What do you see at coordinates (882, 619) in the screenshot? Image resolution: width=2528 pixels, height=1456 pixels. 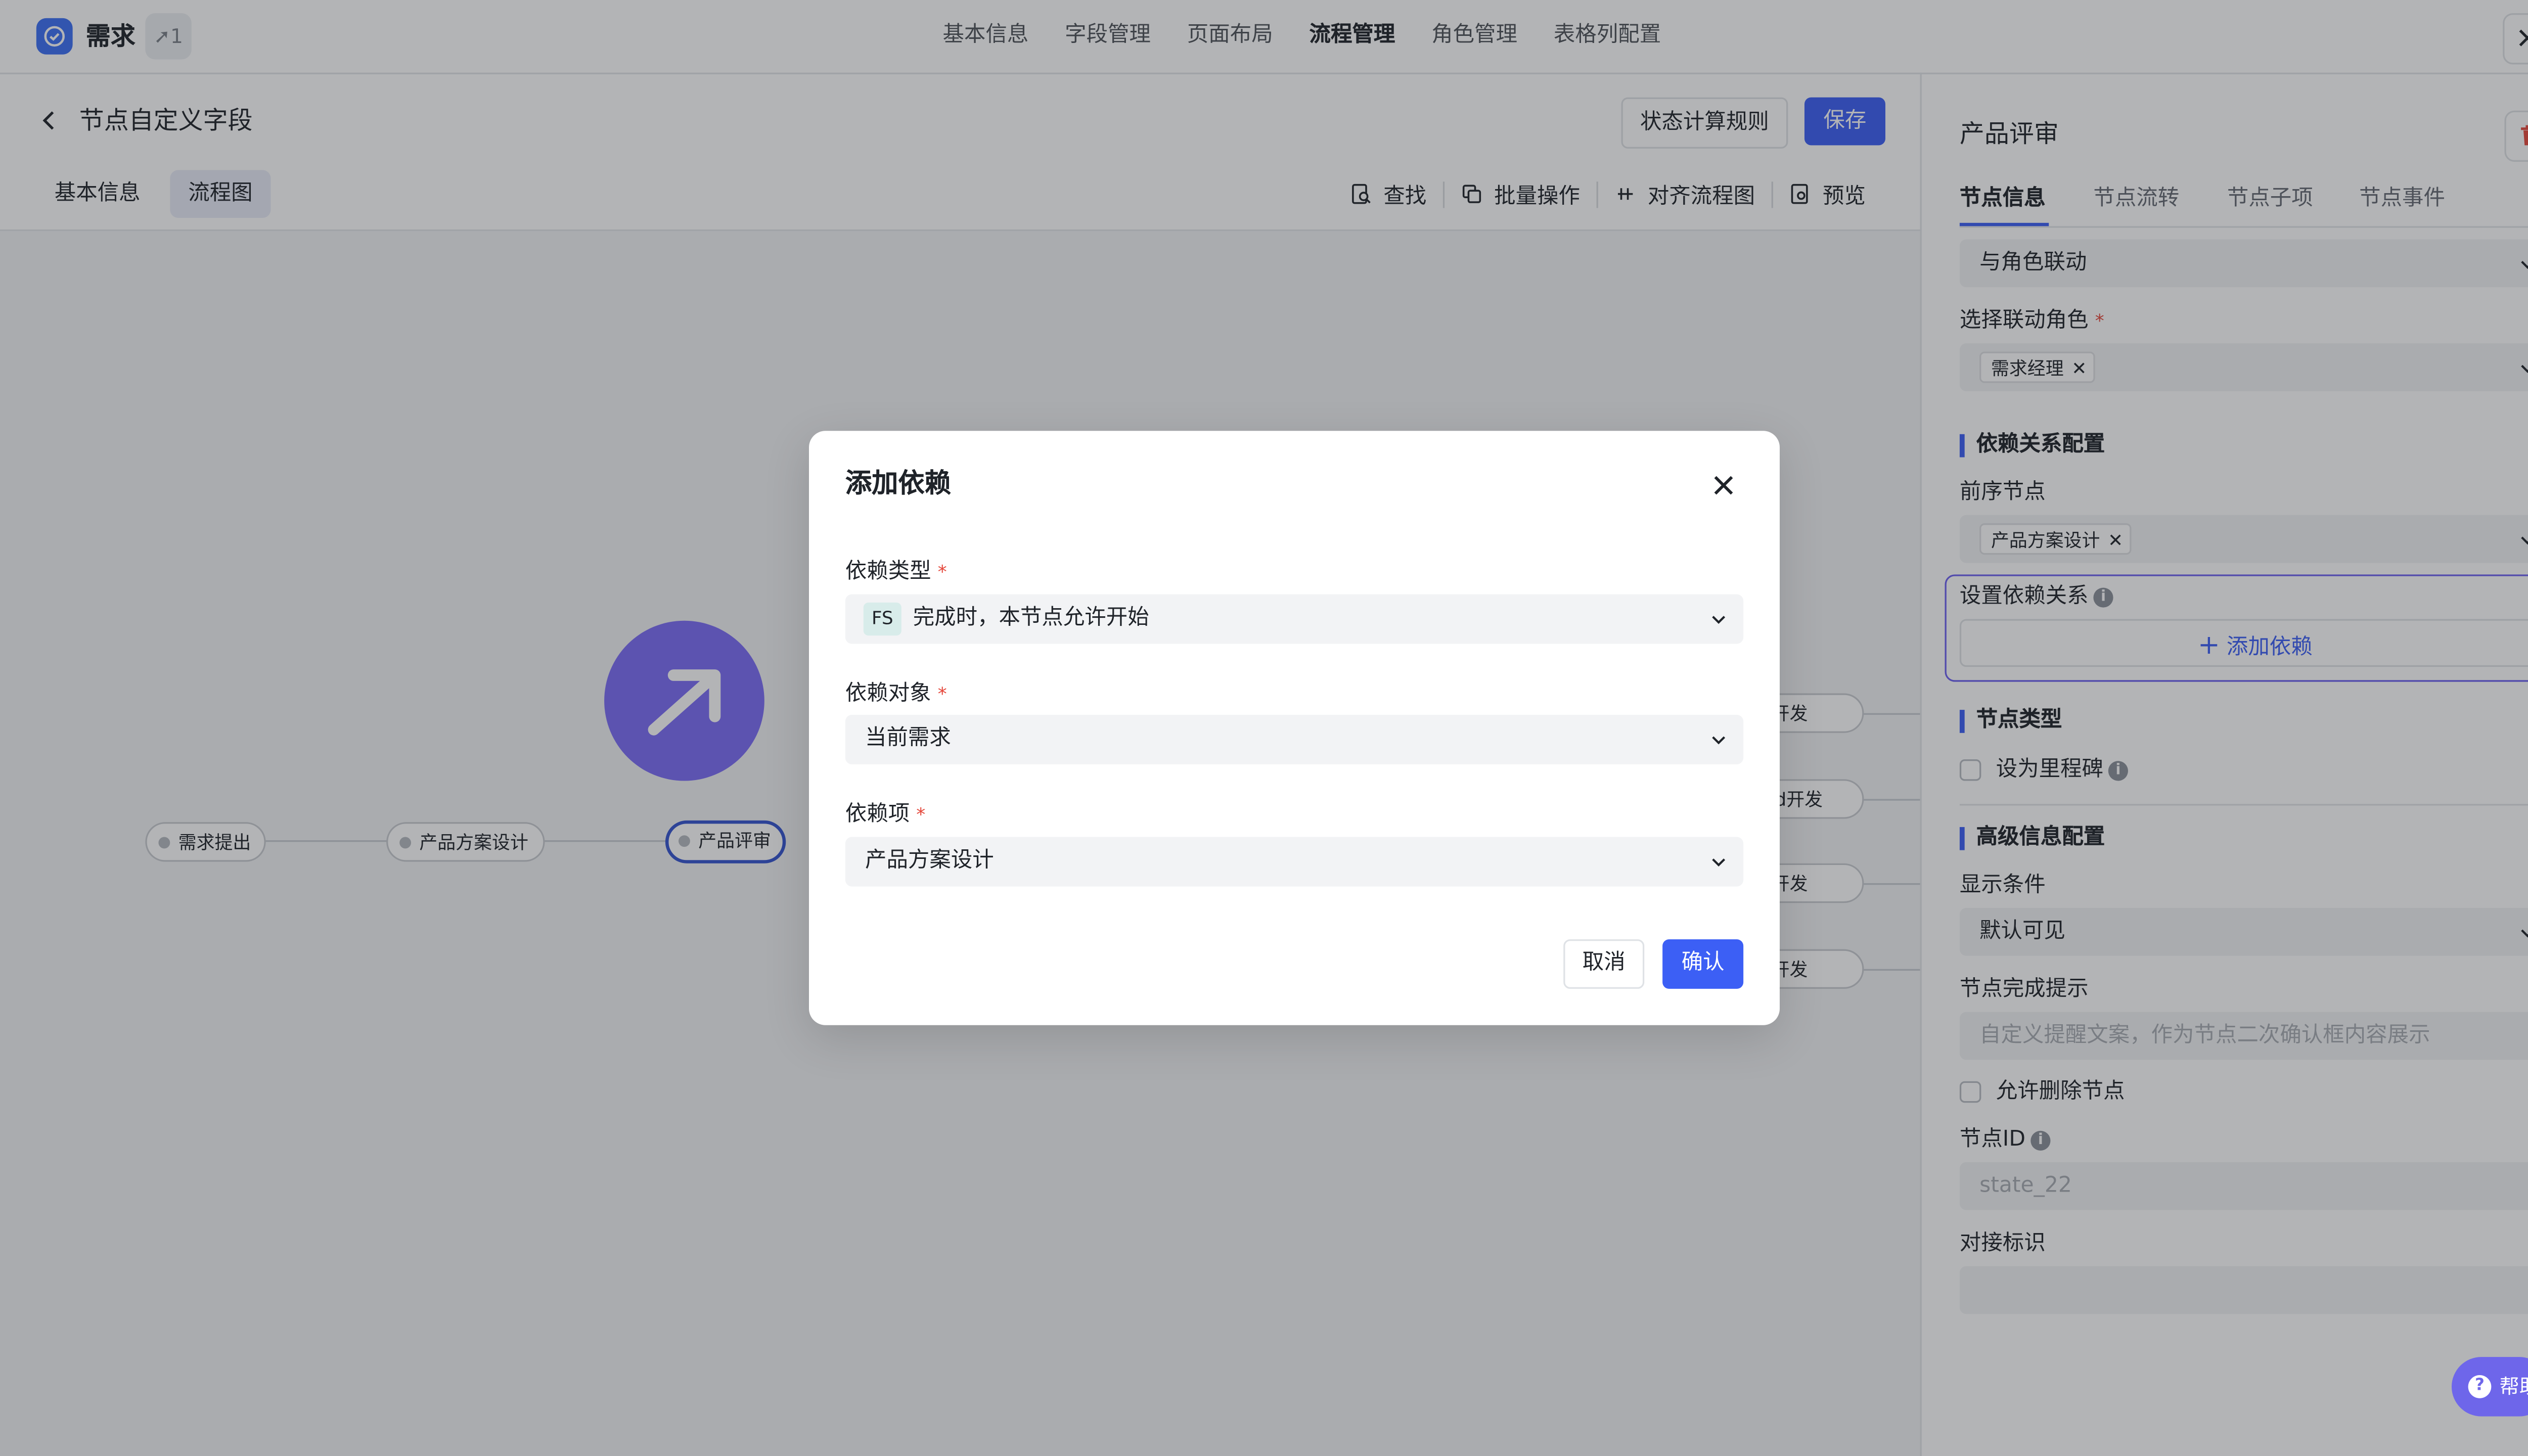 I see `fs-badge: FS` at bounding box center [882, 619].